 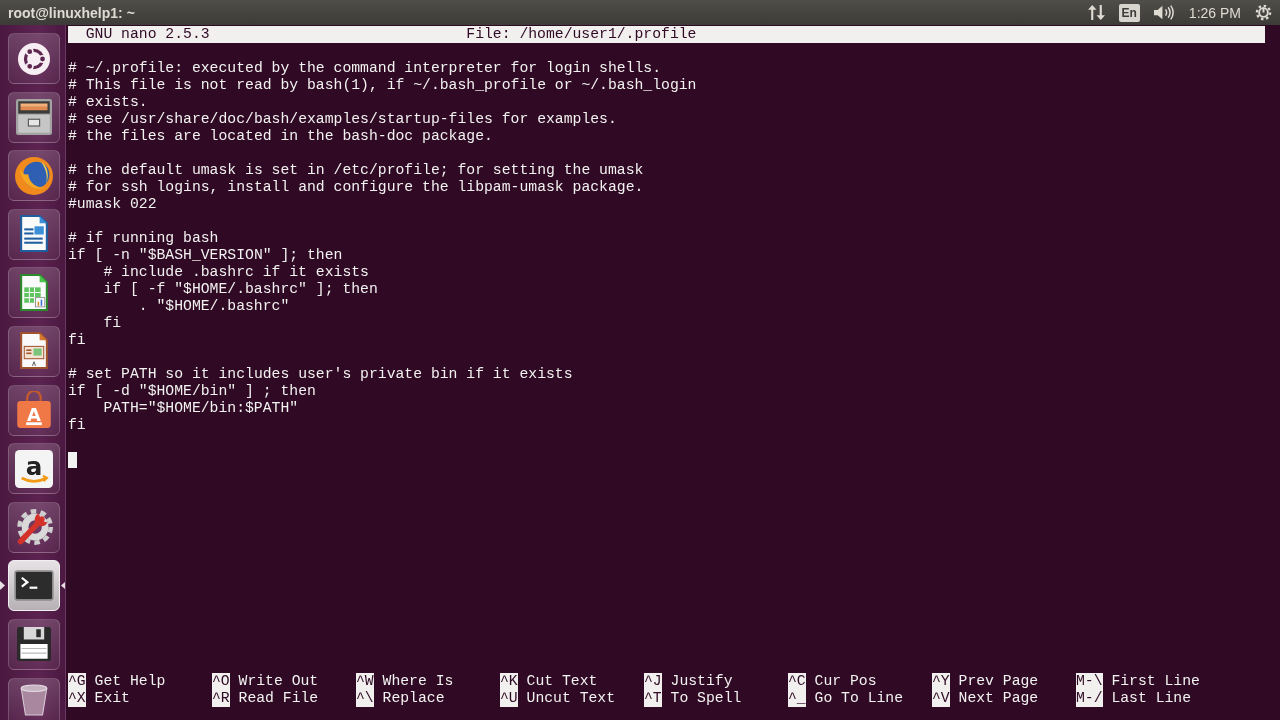 What do you see at coordinates (356, 170) in the screenshot?
I see `code-line: # the default umask is set in /etc/profile; for setting the umask` at bounding box center [356, 170].